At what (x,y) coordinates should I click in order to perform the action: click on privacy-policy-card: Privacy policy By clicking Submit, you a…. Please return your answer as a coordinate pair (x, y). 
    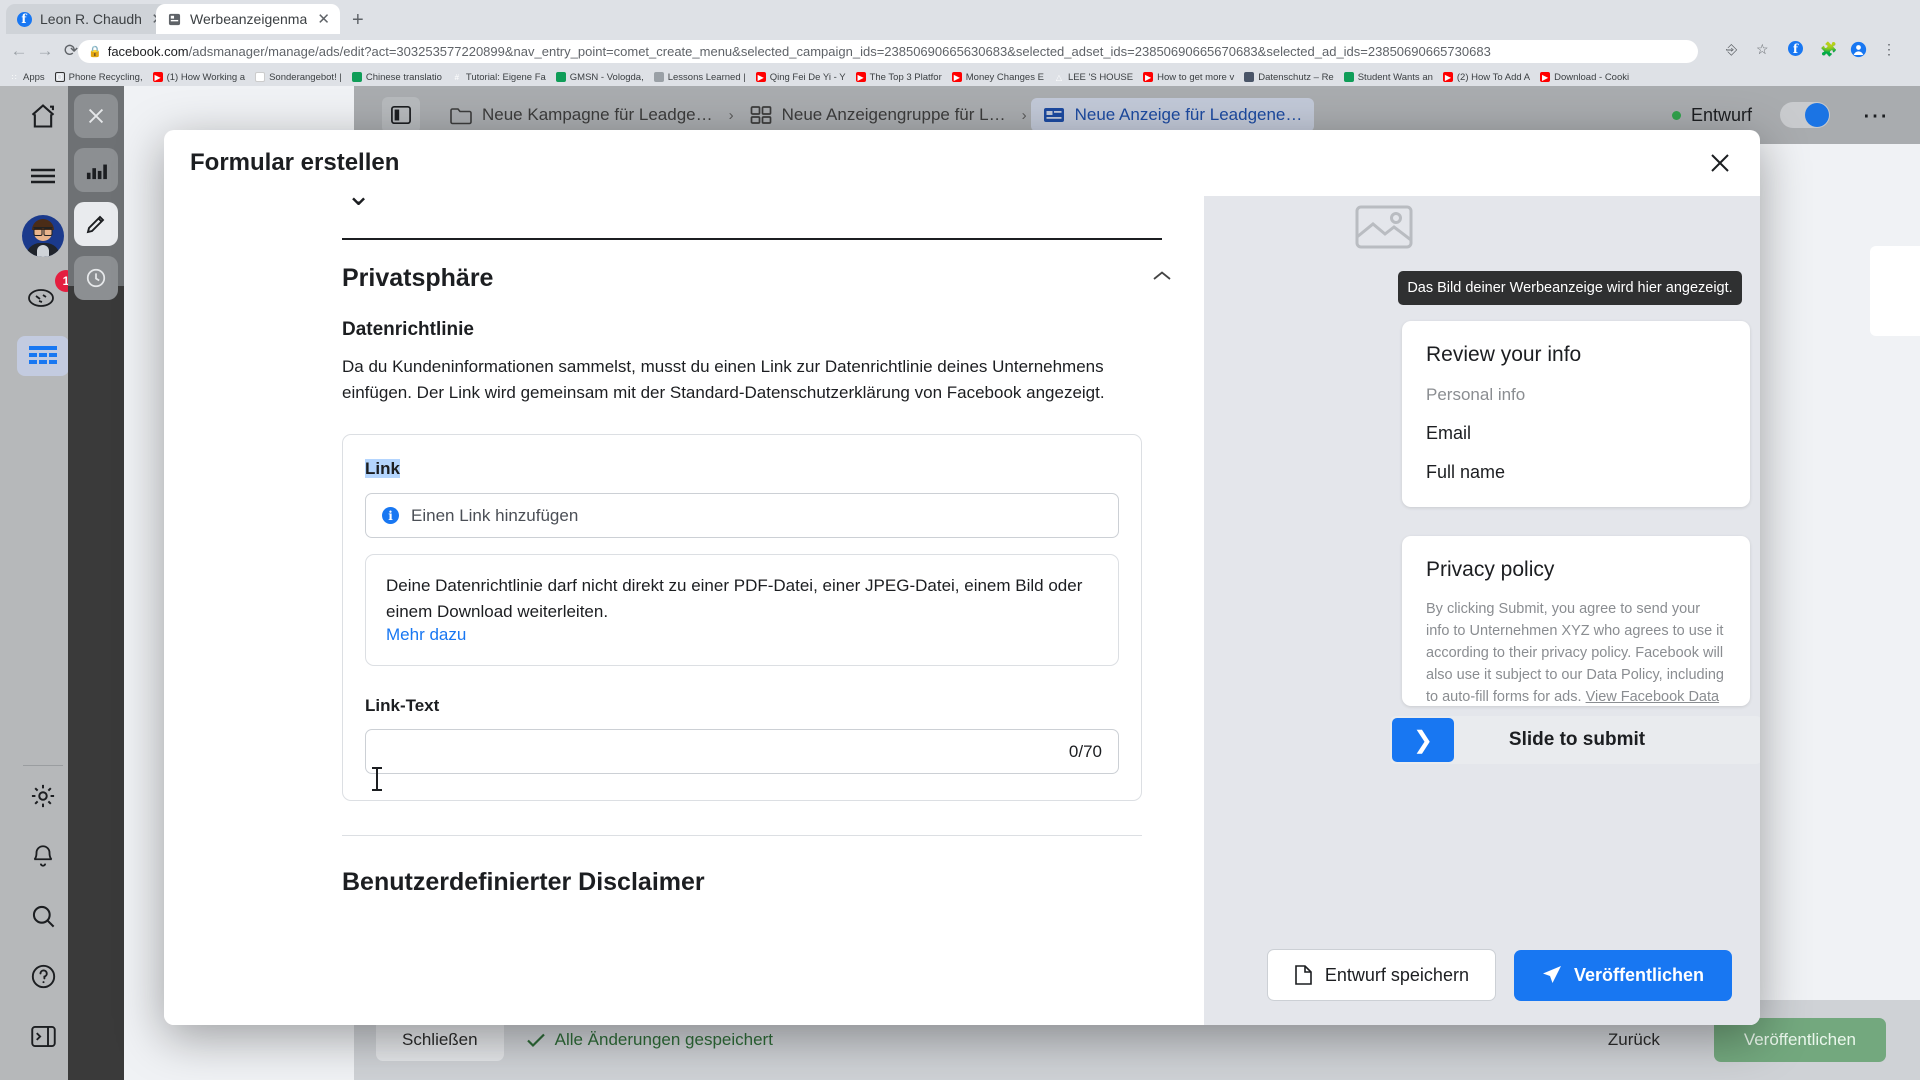
    Looking at the image, I should click on (1576, 621).